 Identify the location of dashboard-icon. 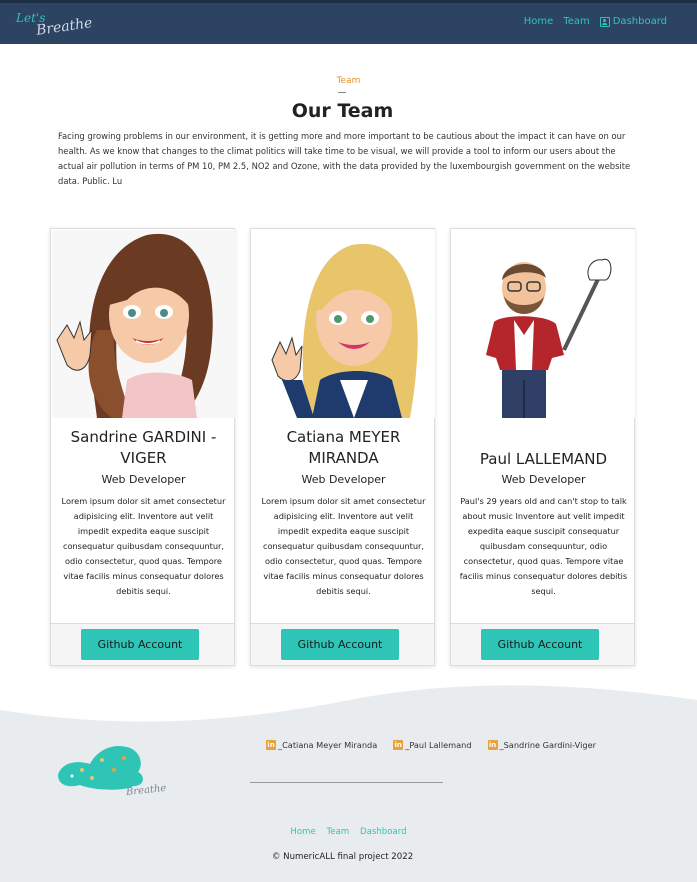
(604, 21).